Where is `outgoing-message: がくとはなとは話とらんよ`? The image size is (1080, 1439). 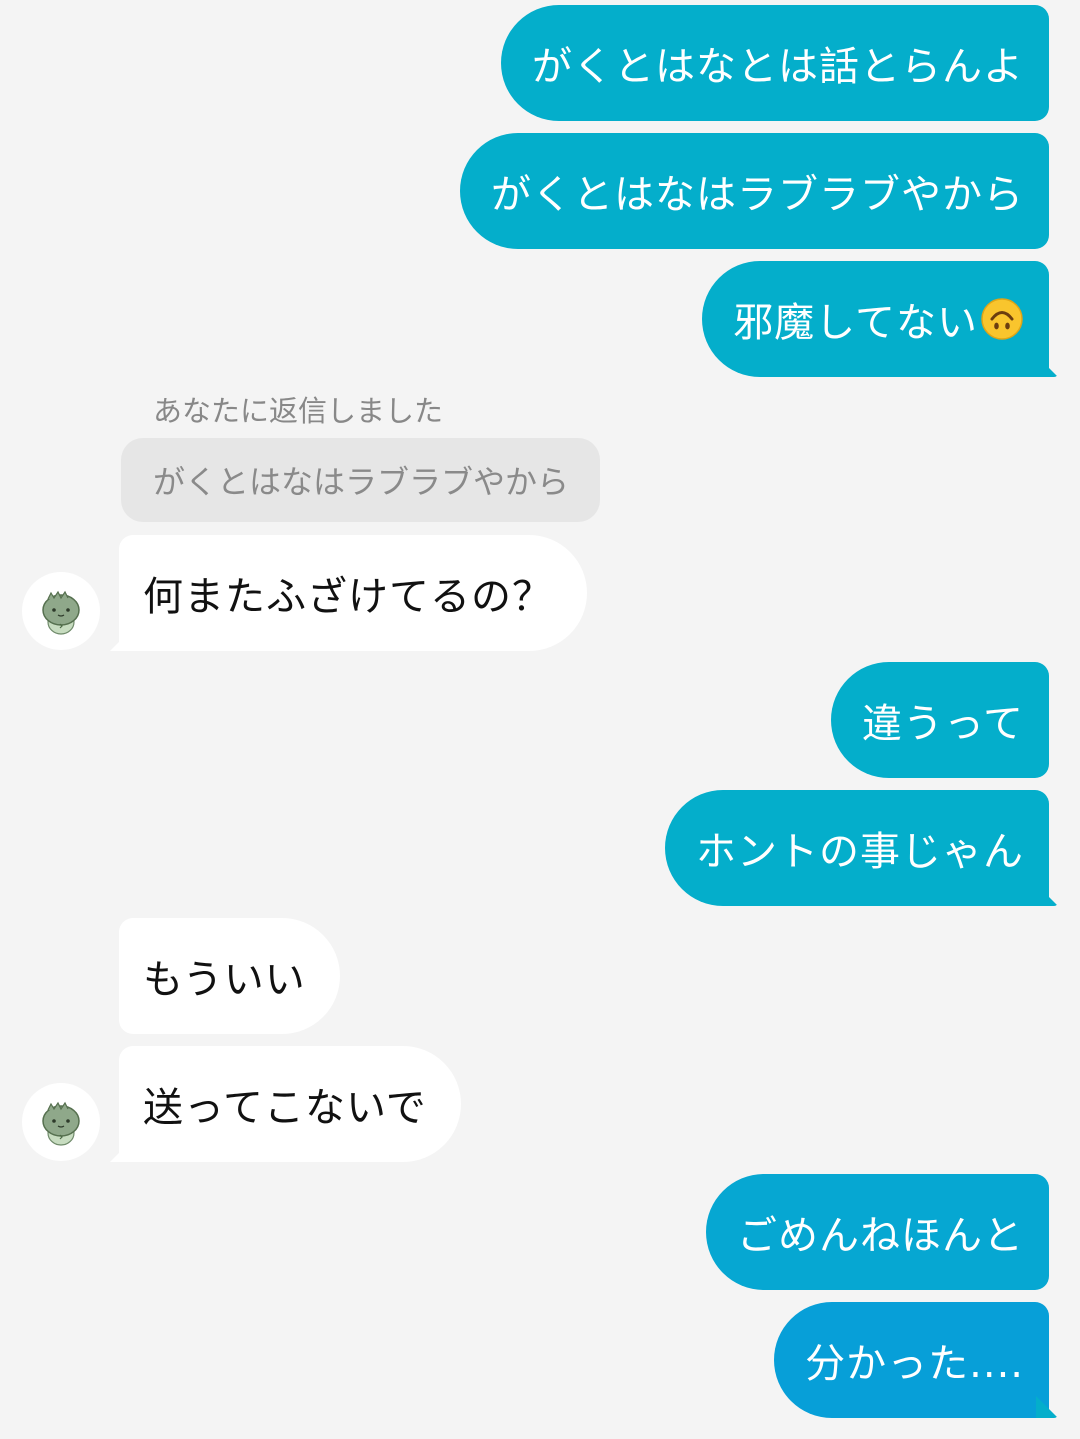 outgoing-message: がくとはなとは話とらんよ is located at coordinates (775, 63).